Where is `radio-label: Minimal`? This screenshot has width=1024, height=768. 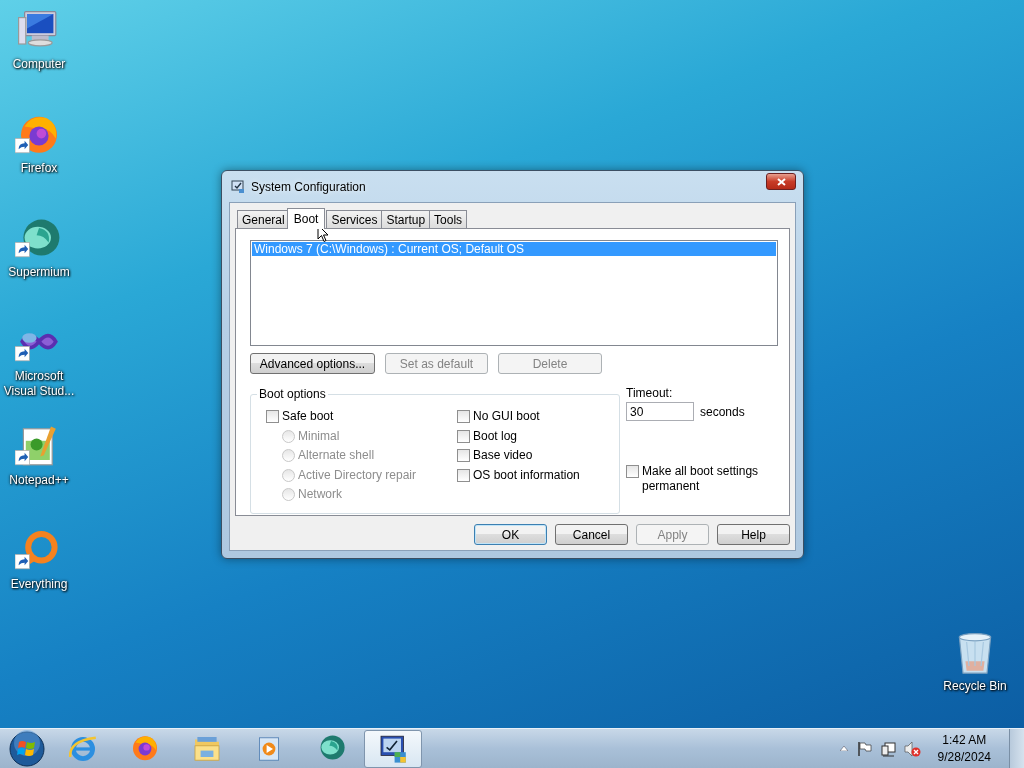 radio-label: Minimal is located at coordinates (319, 436).